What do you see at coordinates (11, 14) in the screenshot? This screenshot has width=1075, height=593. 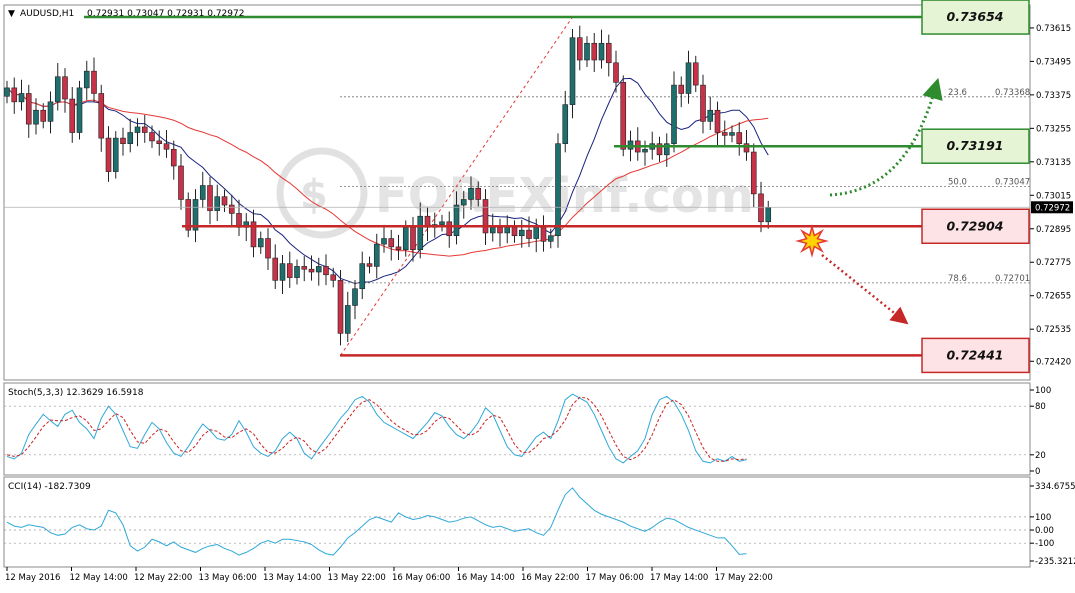 I see `menu-triangle-icon: ▼` at bounding box center [11, 14].